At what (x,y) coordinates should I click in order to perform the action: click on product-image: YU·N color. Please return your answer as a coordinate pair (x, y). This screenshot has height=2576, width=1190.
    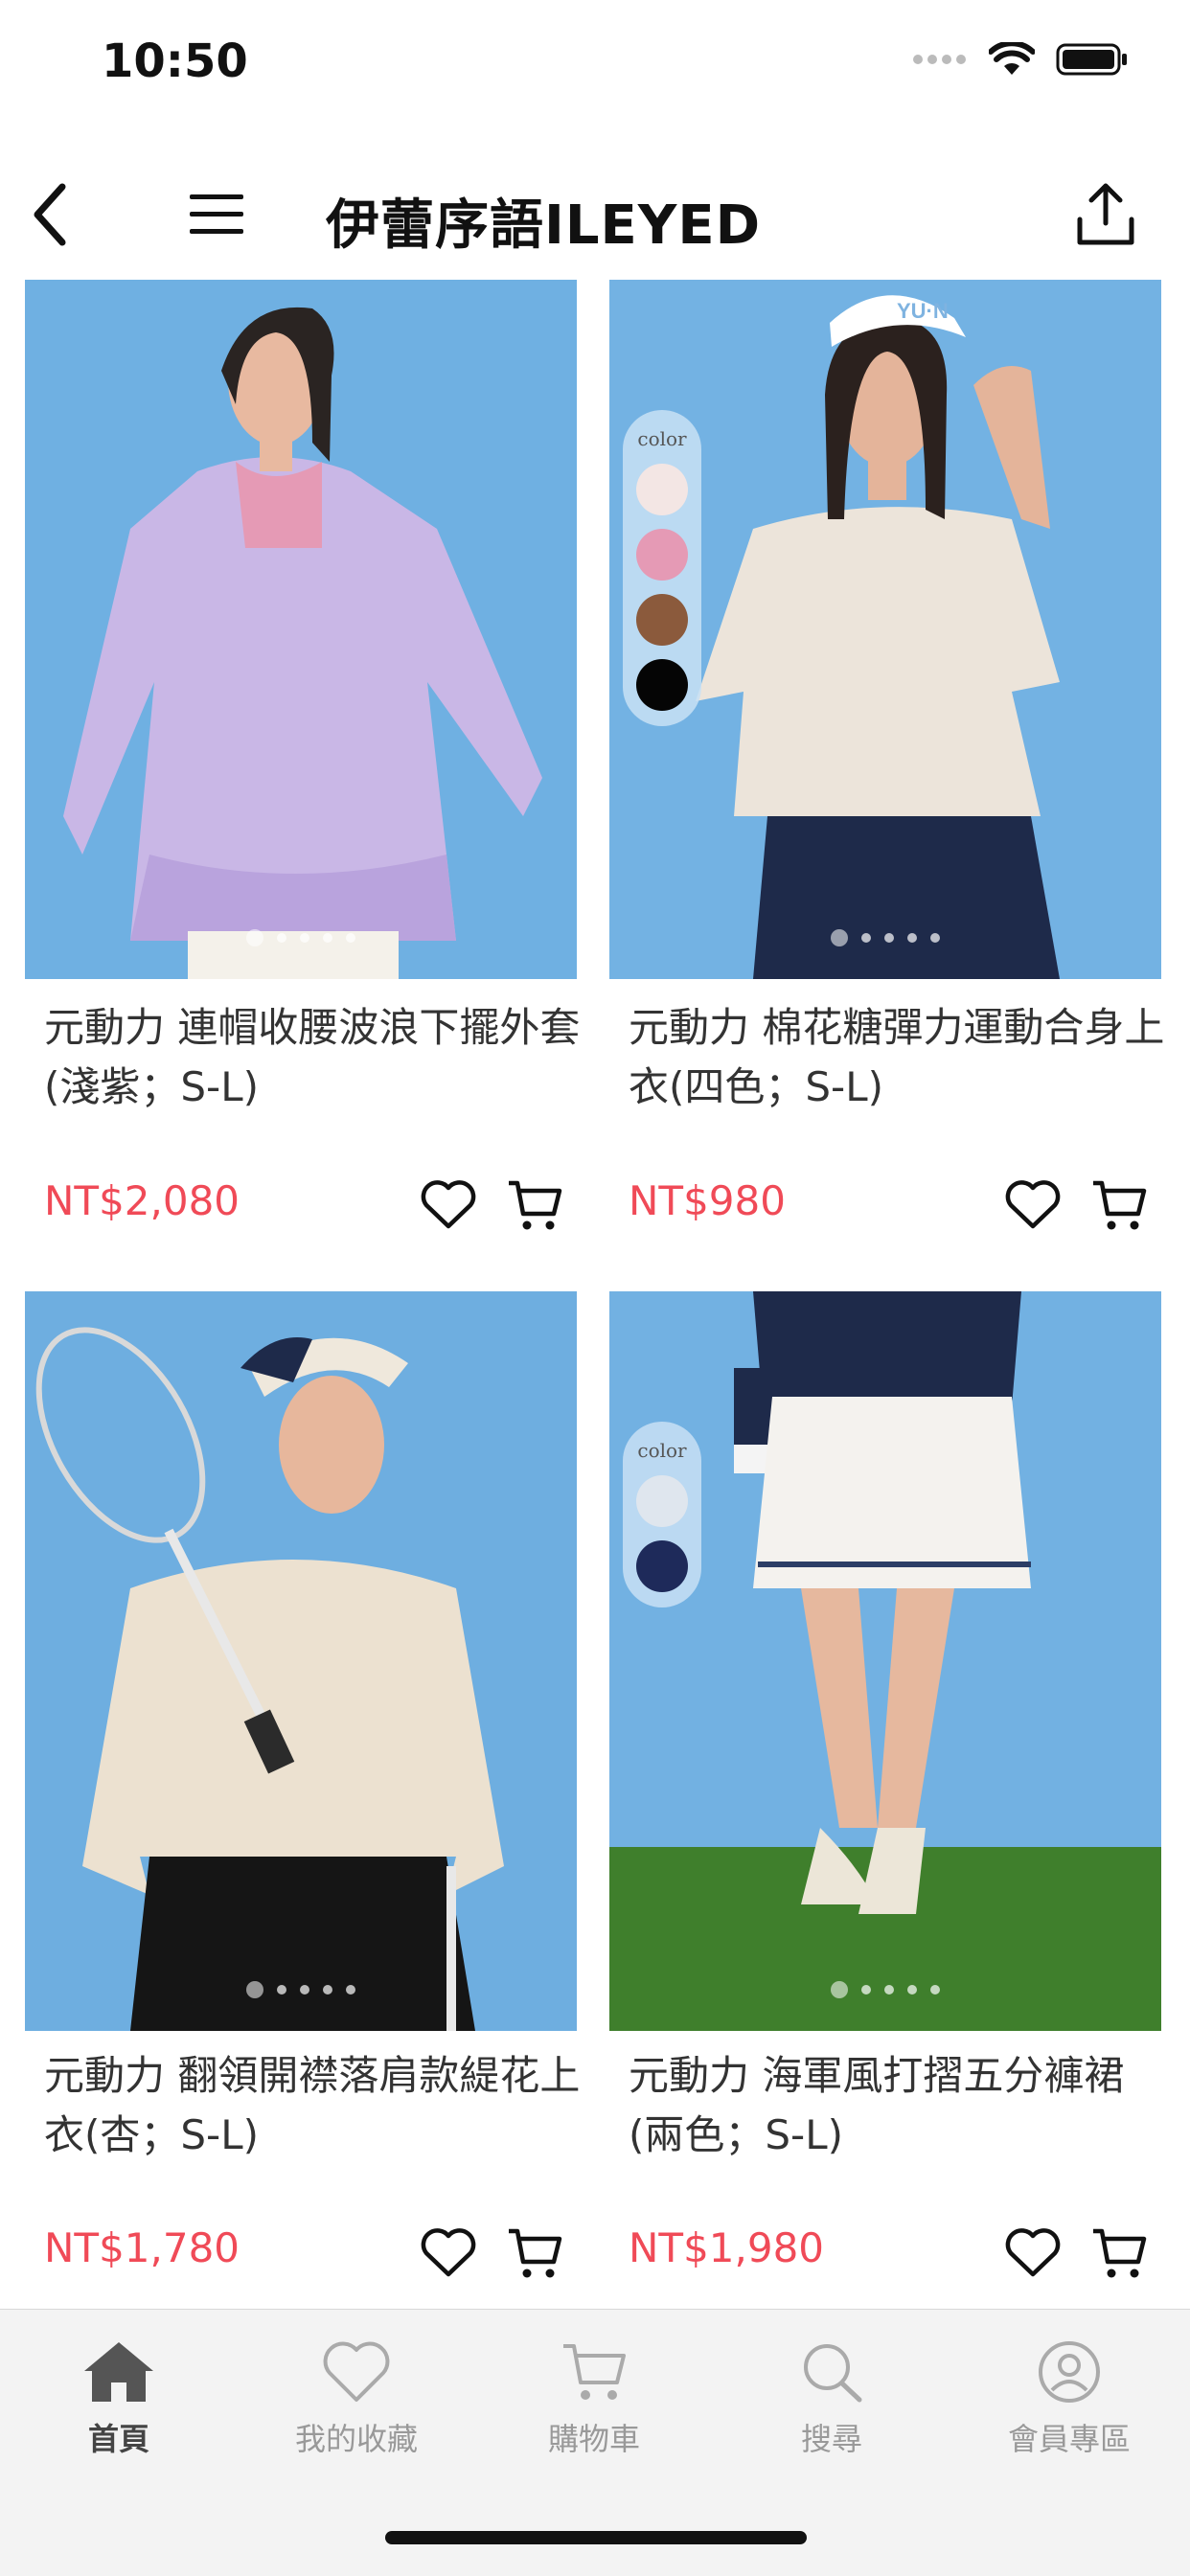
    Looking at the image, I should click on (885, 629).